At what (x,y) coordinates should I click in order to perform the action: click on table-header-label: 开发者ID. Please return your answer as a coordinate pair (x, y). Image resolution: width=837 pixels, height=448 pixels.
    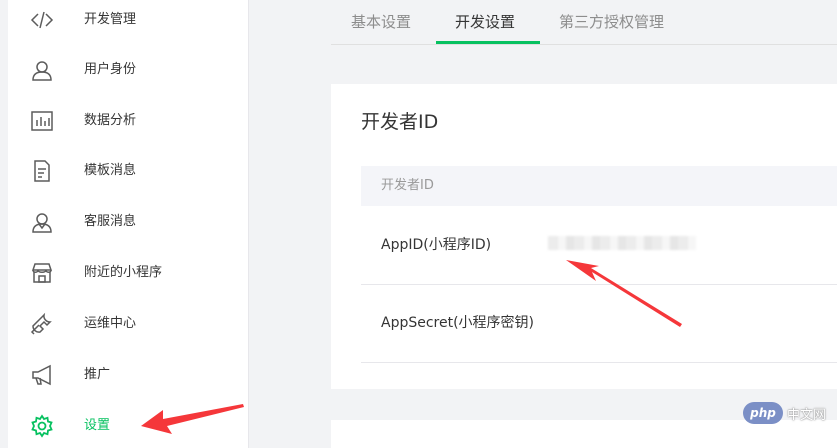
    Looking at the image, I should click on (407, 185).